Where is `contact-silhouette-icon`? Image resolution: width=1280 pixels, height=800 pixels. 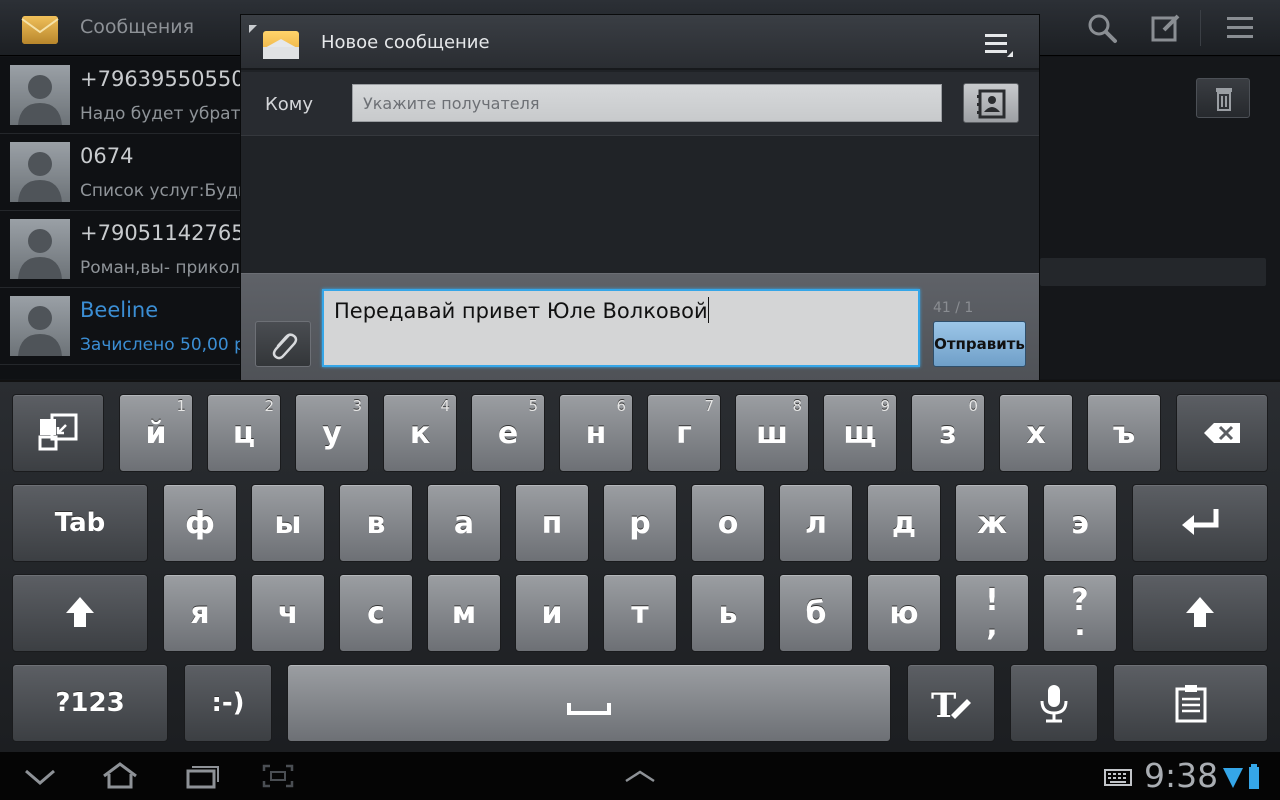 contact-silhouette-icon is located at coordinates (40, 177).